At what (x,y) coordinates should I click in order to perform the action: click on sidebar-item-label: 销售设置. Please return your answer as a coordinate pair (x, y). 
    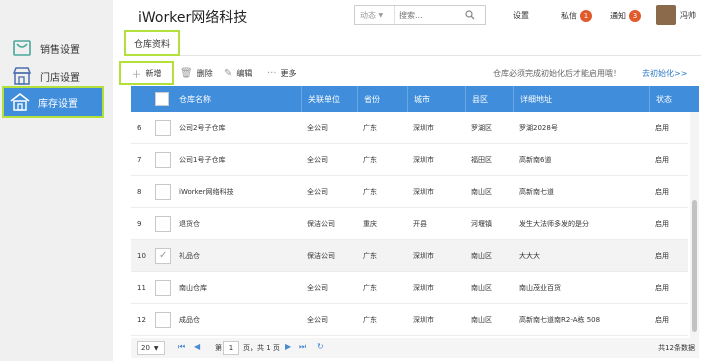
    Looking at the image, I should click on (60, 50).